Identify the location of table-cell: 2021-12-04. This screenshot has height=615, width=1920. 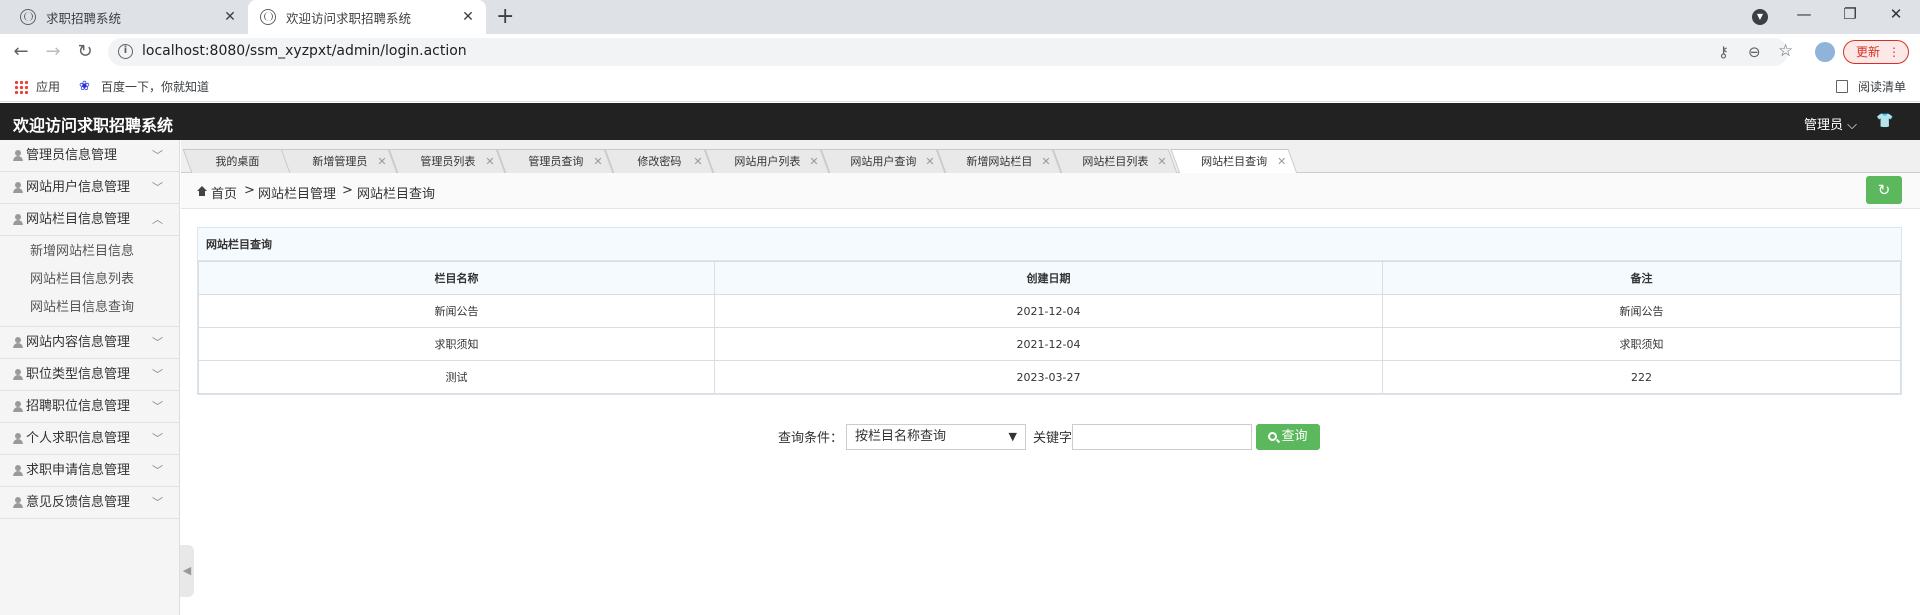
(1048, 311).